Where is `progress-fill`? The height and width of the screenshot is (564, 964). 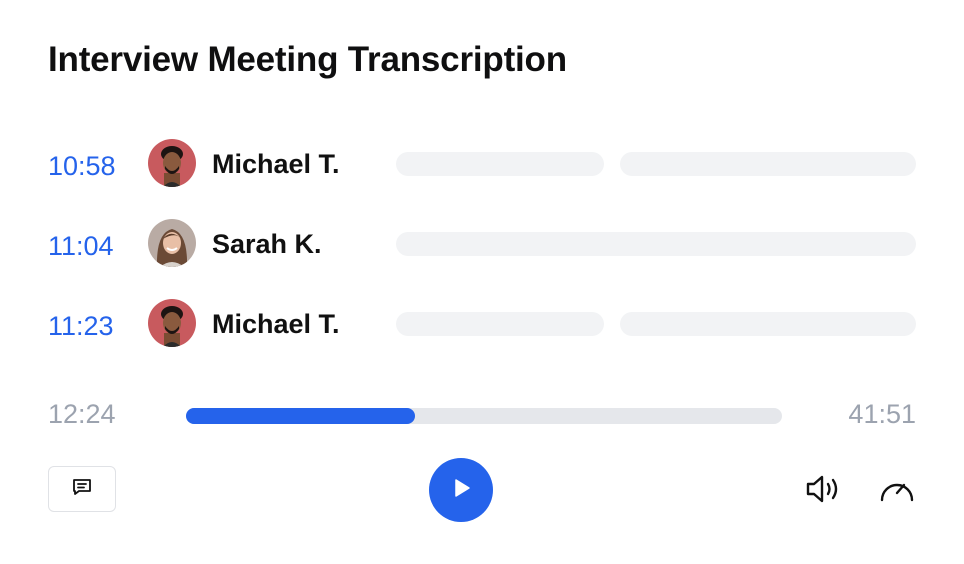
progress-fill is located at coordinates (301, 416).